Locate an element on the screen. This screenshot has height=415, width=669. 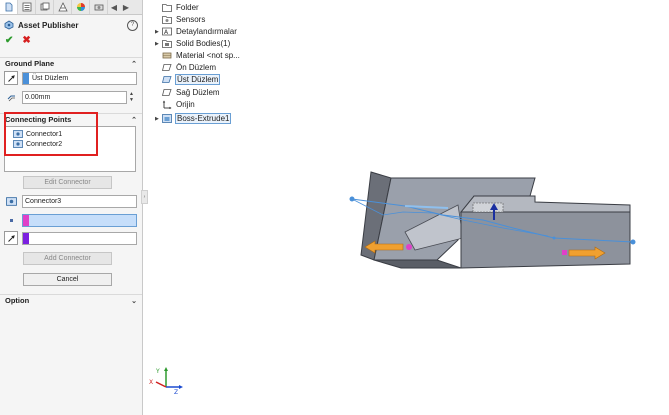
highlight-annotation-box is located at coordinates (51, 134).